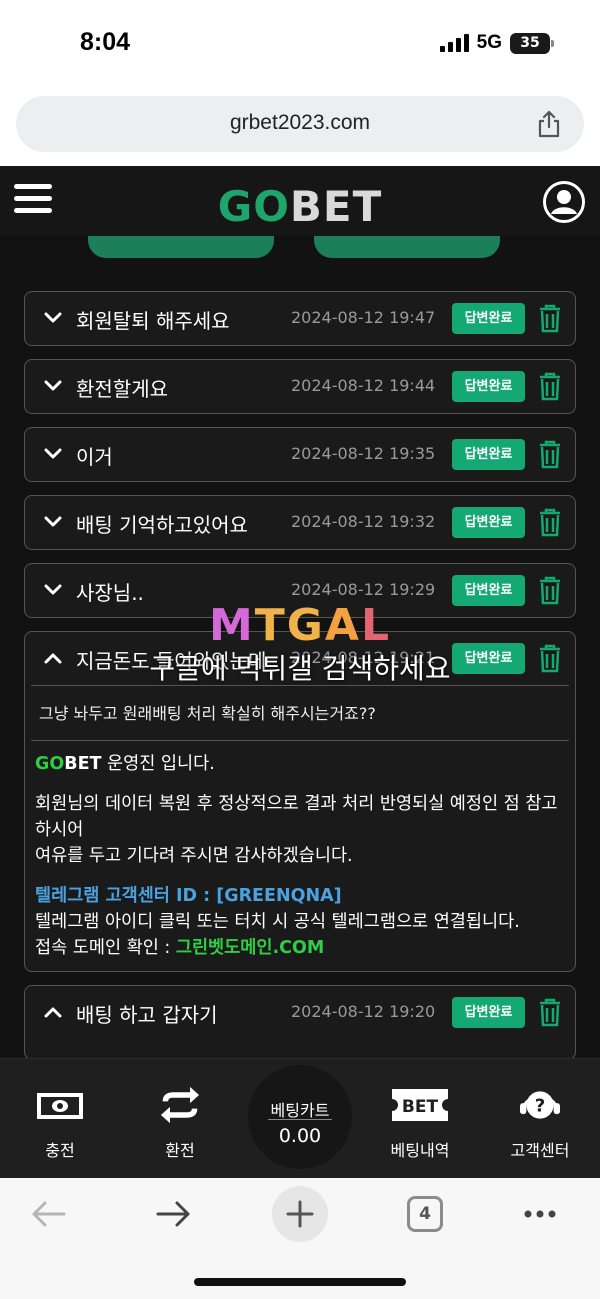  What do you see at coordinates (60, 1106) in the screenshot?
I see `cash-icon` at bounding box center [60, 1106].